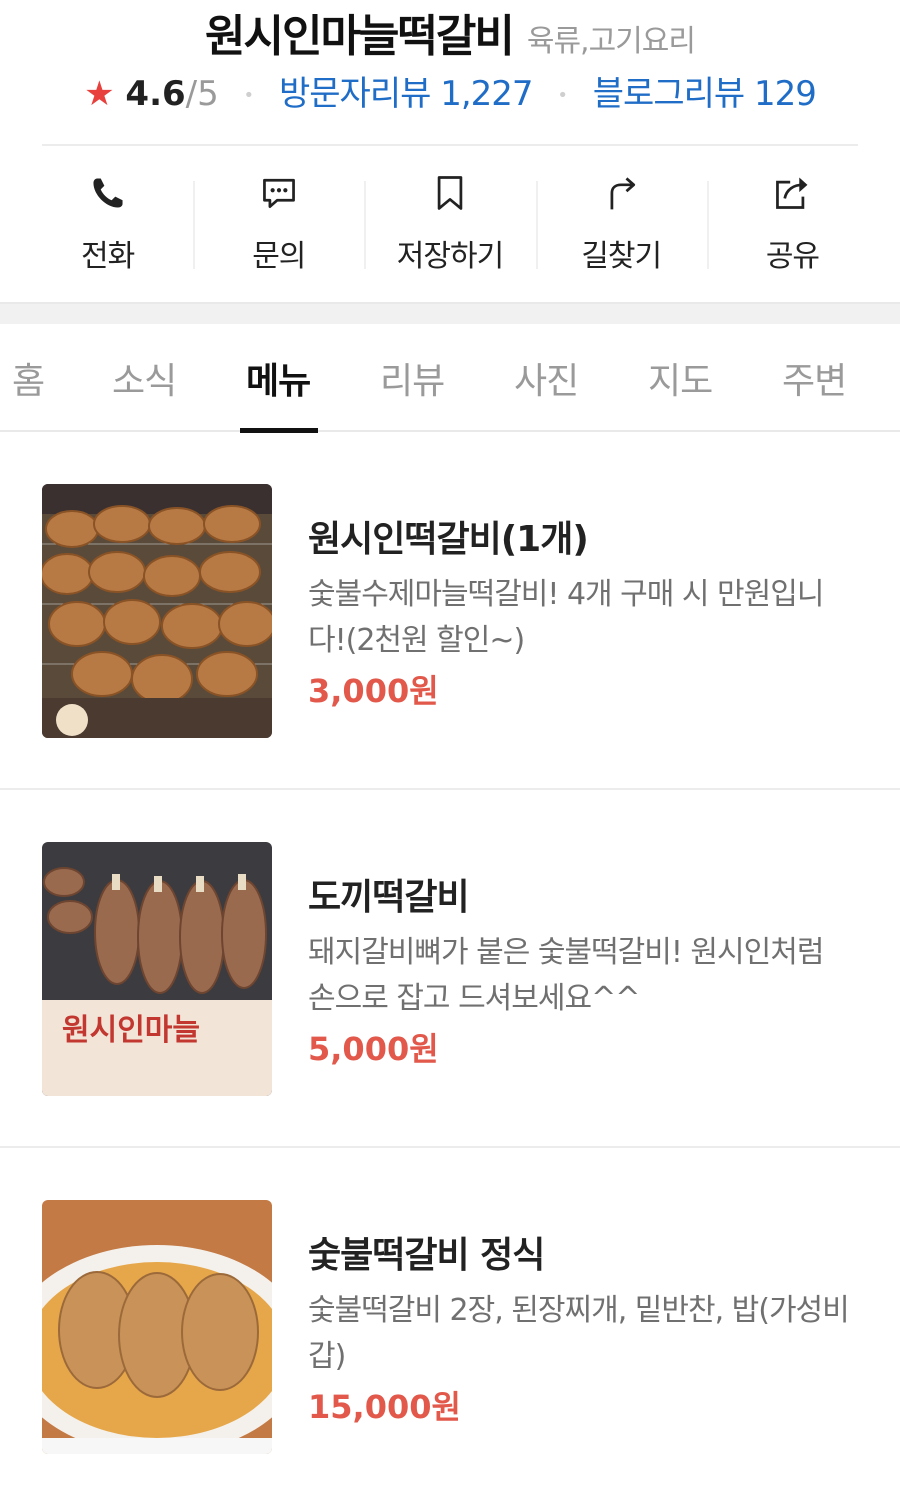 The image size is (900, 1490). I want to click on directions-icon, so click(623, 193).